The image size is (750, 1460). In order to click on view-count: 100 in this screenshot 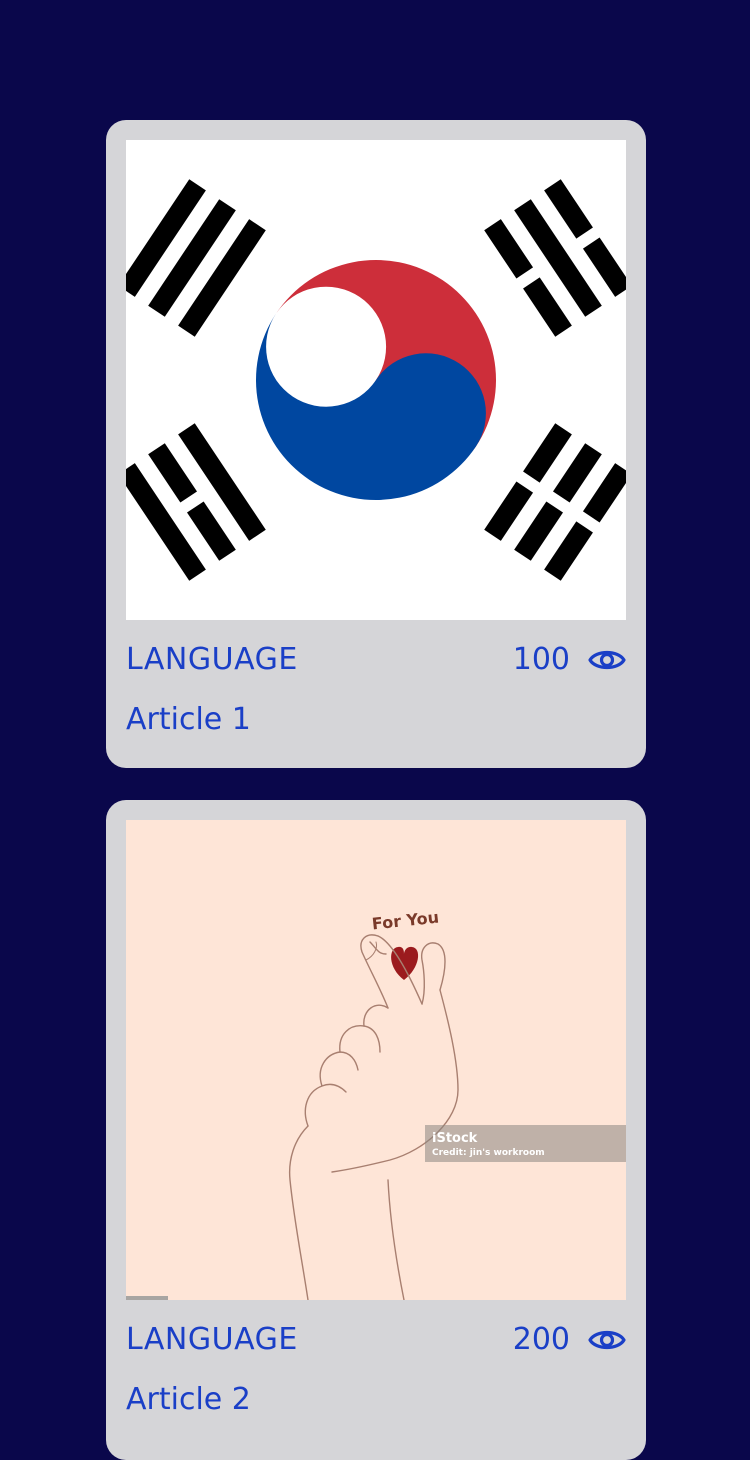, I will do `click(541, 659)`.